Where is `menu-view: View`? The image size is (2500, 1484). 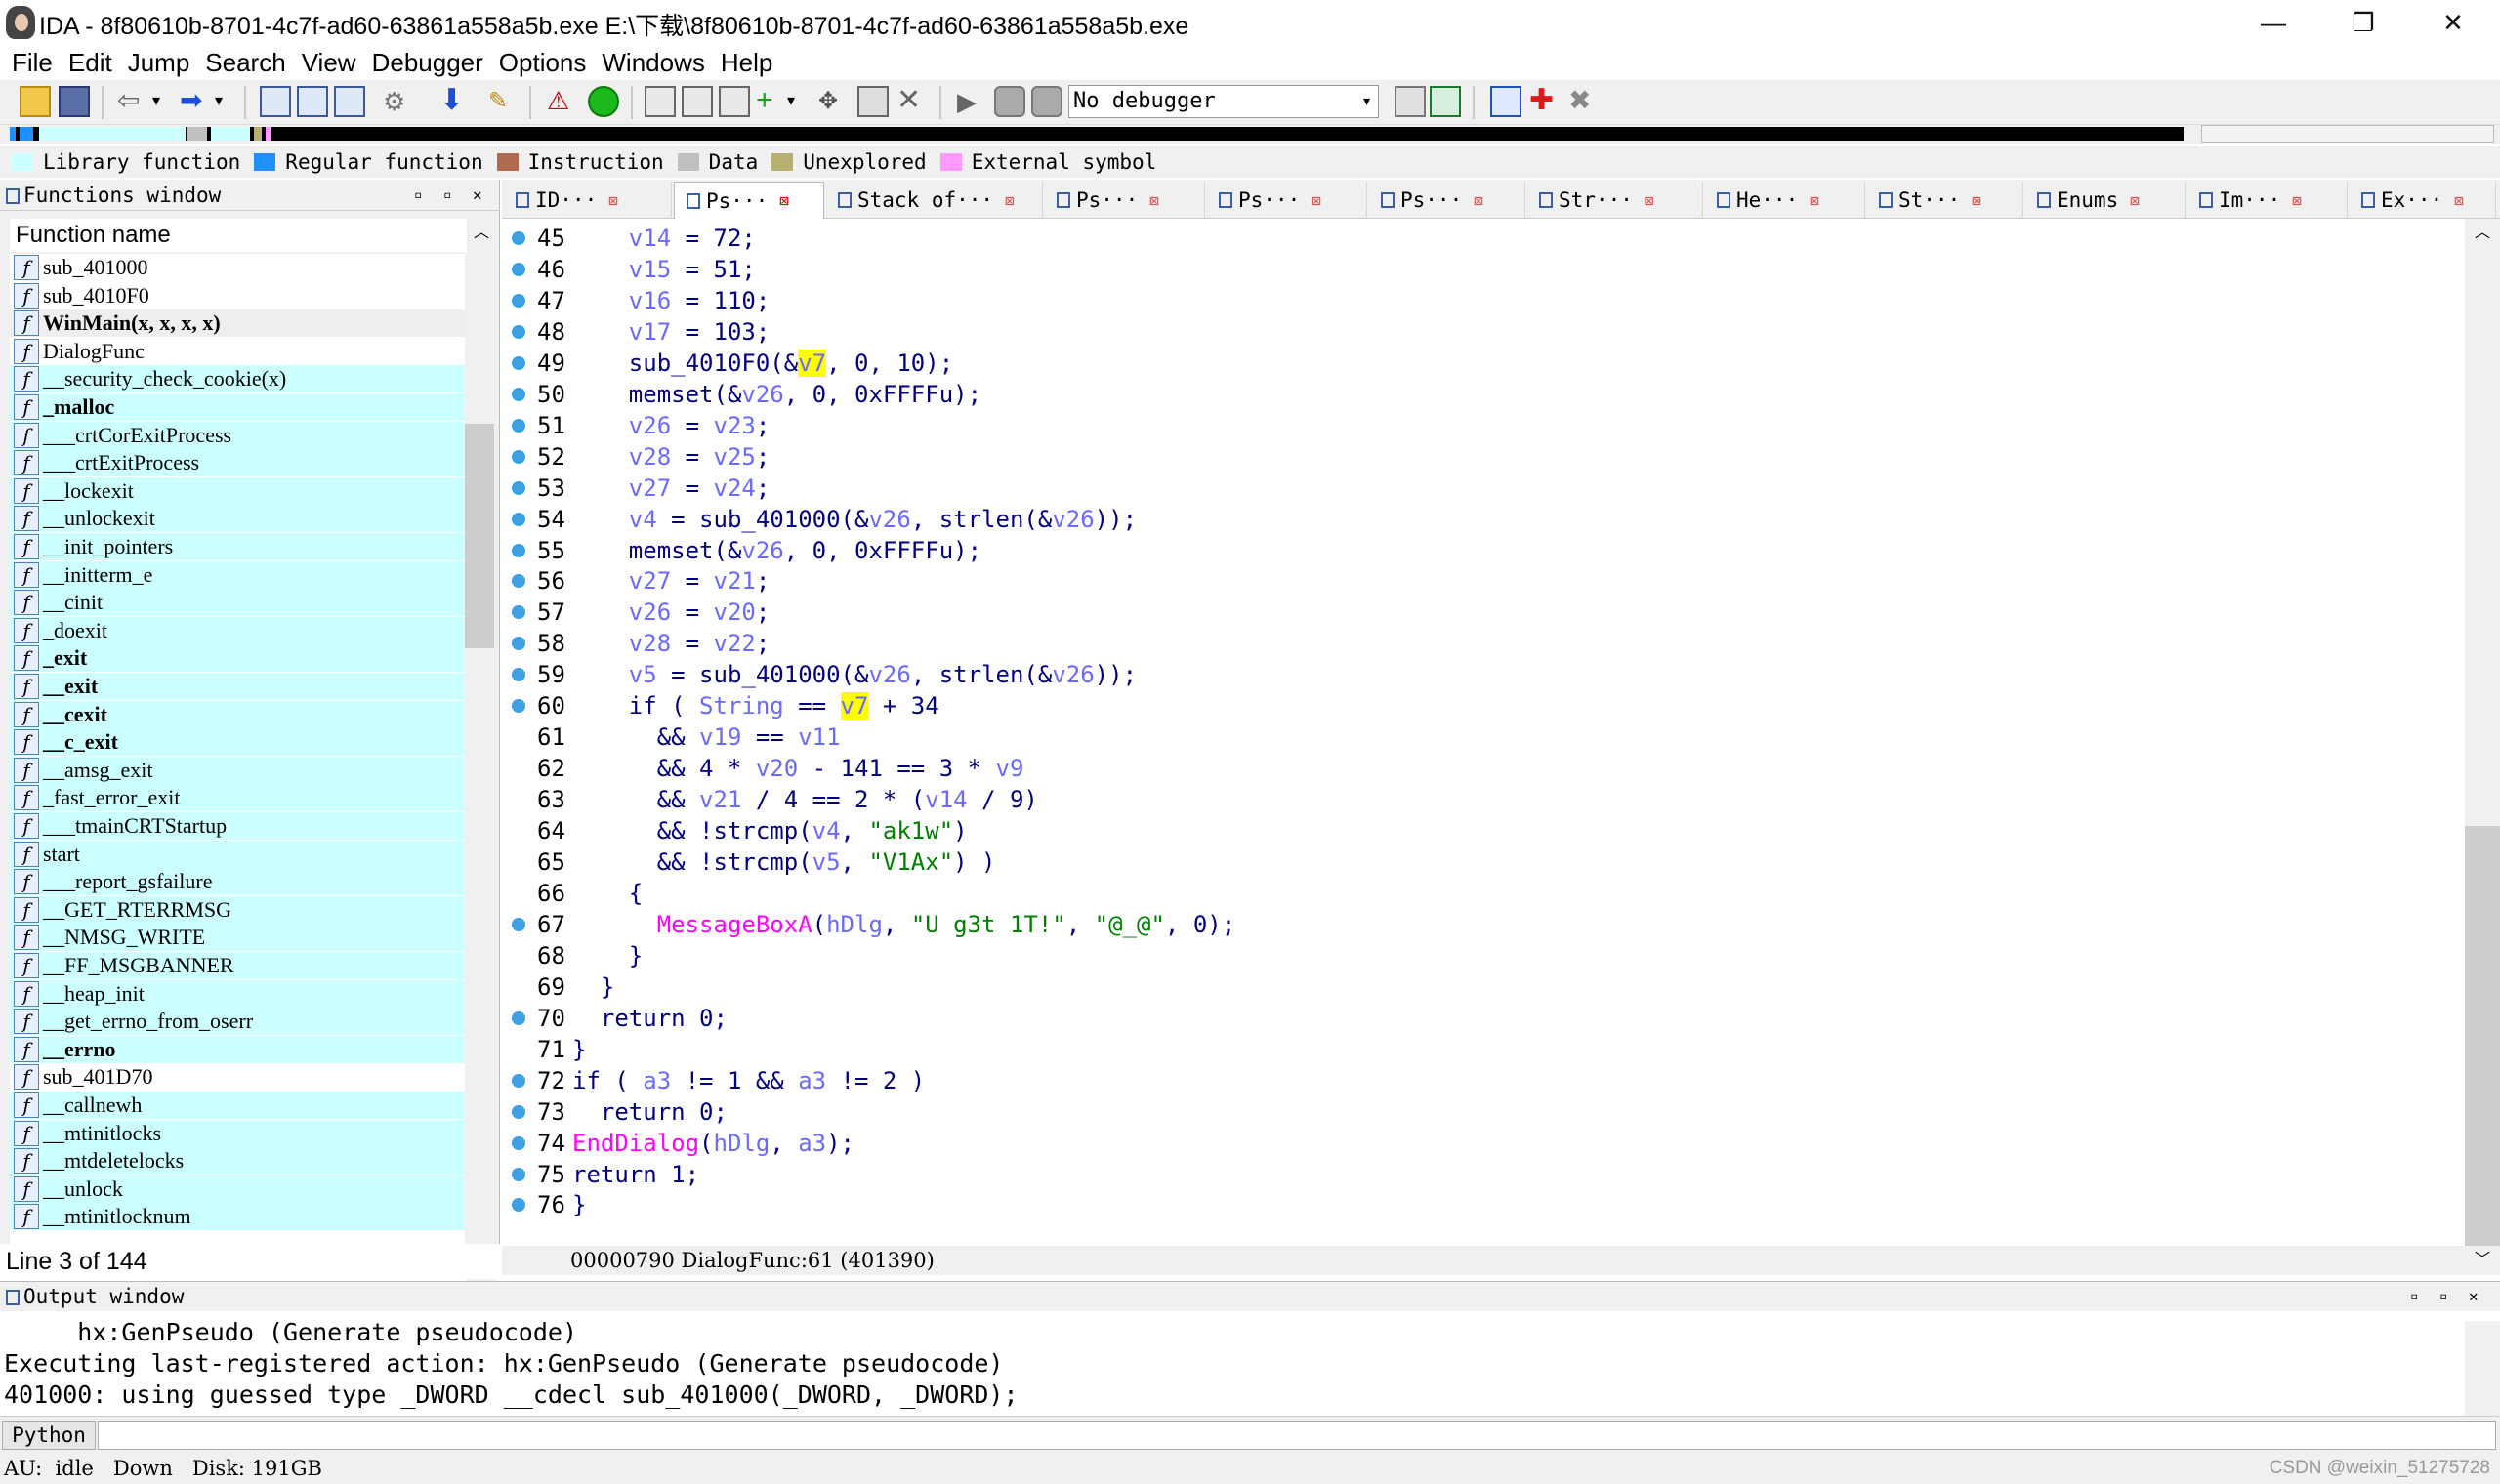
menu-view: View is located at coordinates (329, 63).